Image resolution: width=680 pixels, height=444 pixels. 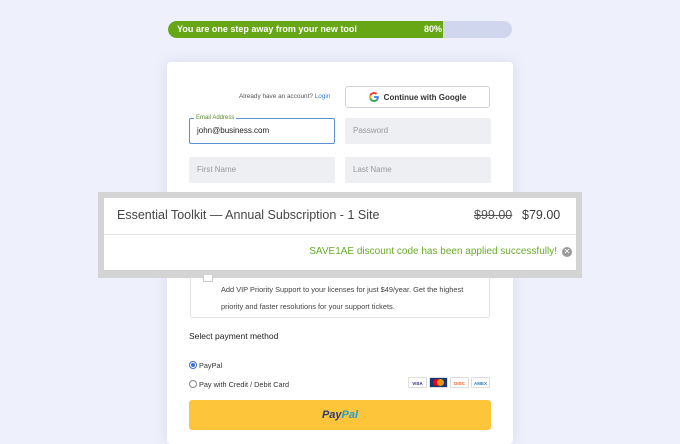 I want to click on email-label: Email Address, so click(x=215, y=118).